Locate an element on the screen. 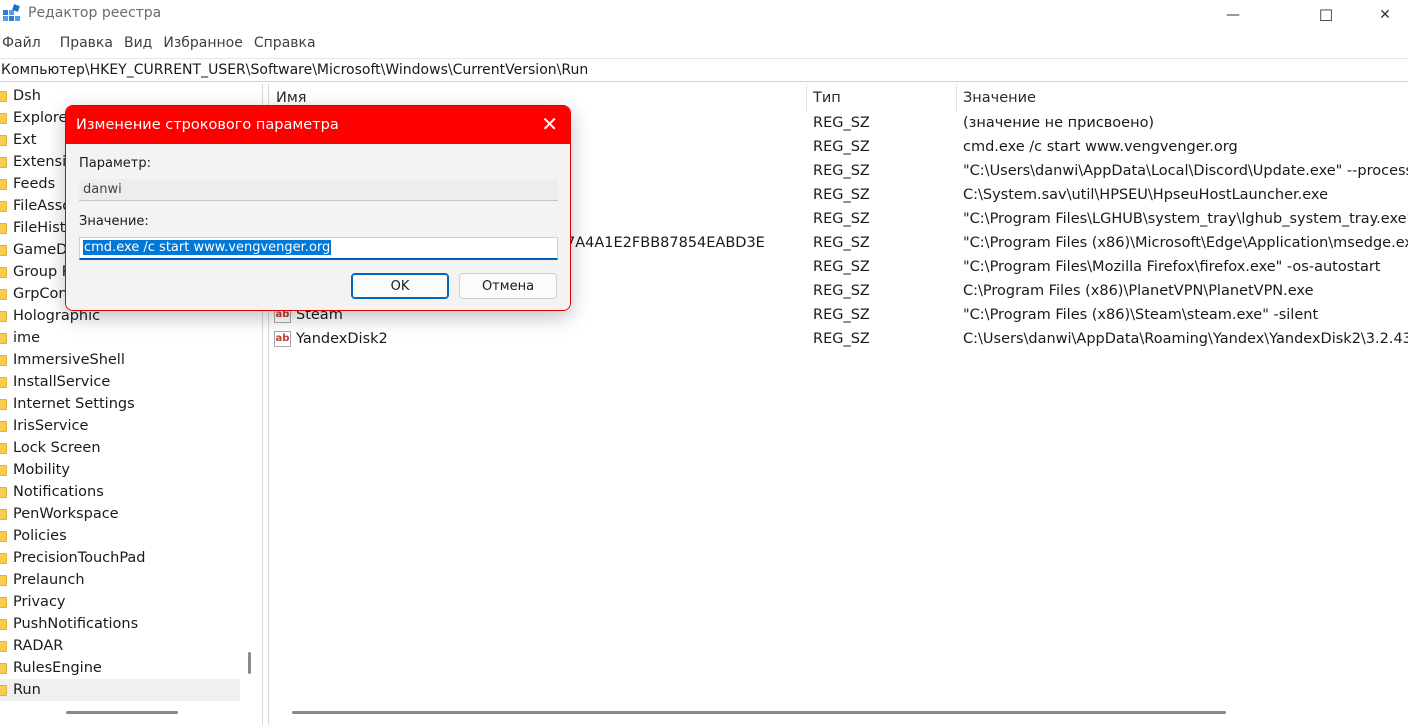  row-value: cmd.exe /c start www.vengvenger.org is located at coordinates (1100, 147).